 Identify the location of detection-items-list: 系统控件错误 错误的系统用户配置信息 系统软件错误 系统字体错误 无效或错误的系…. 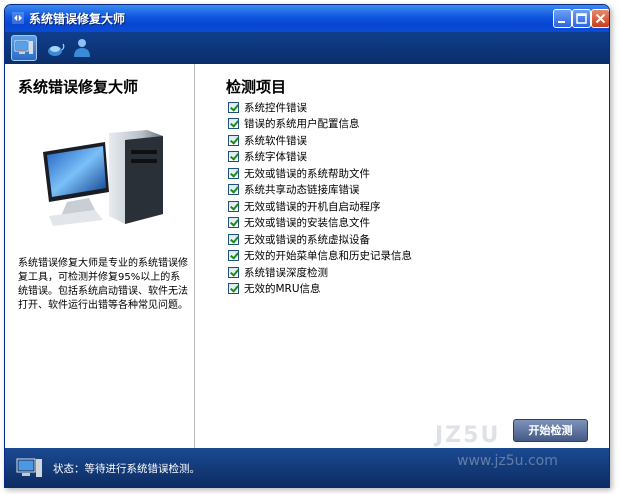
(320, 198).